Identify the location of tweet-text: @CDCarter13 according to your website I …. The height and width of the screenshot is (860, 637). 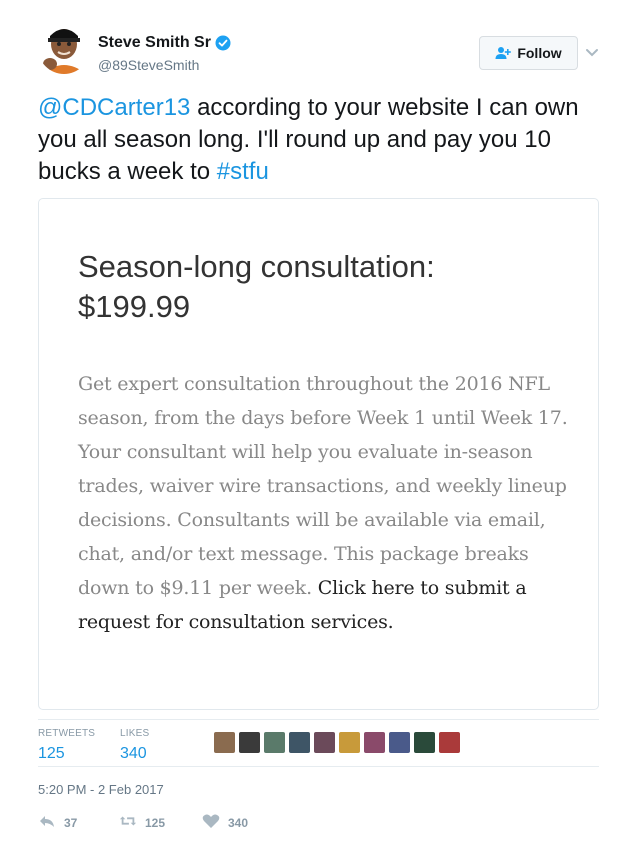
(323, 140).